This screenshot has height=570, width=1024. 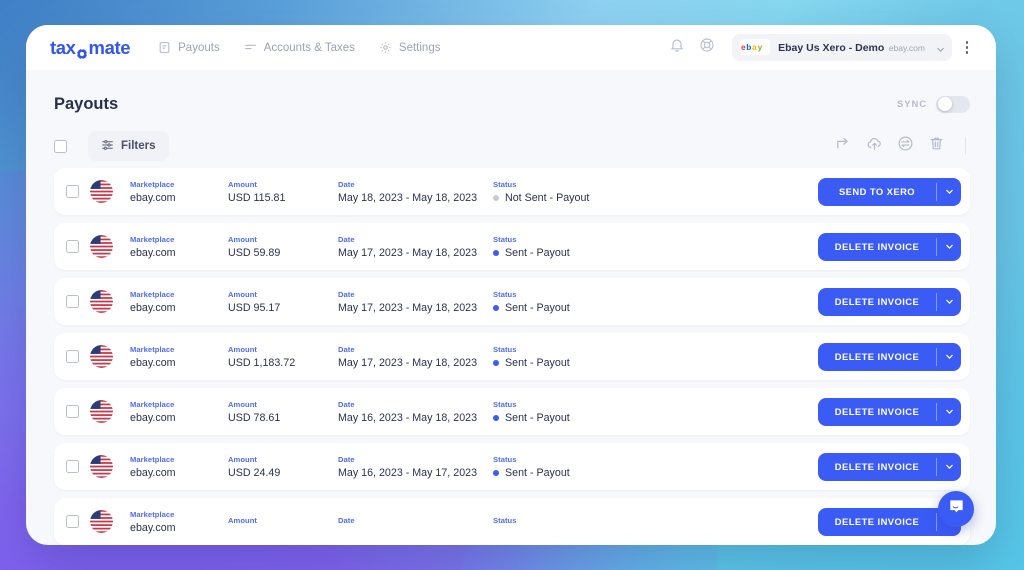 What do you see at coordinates (537, 472) in the screenshot?
I see `value-status: Sent - Payout` at bounding box center [537, 472].